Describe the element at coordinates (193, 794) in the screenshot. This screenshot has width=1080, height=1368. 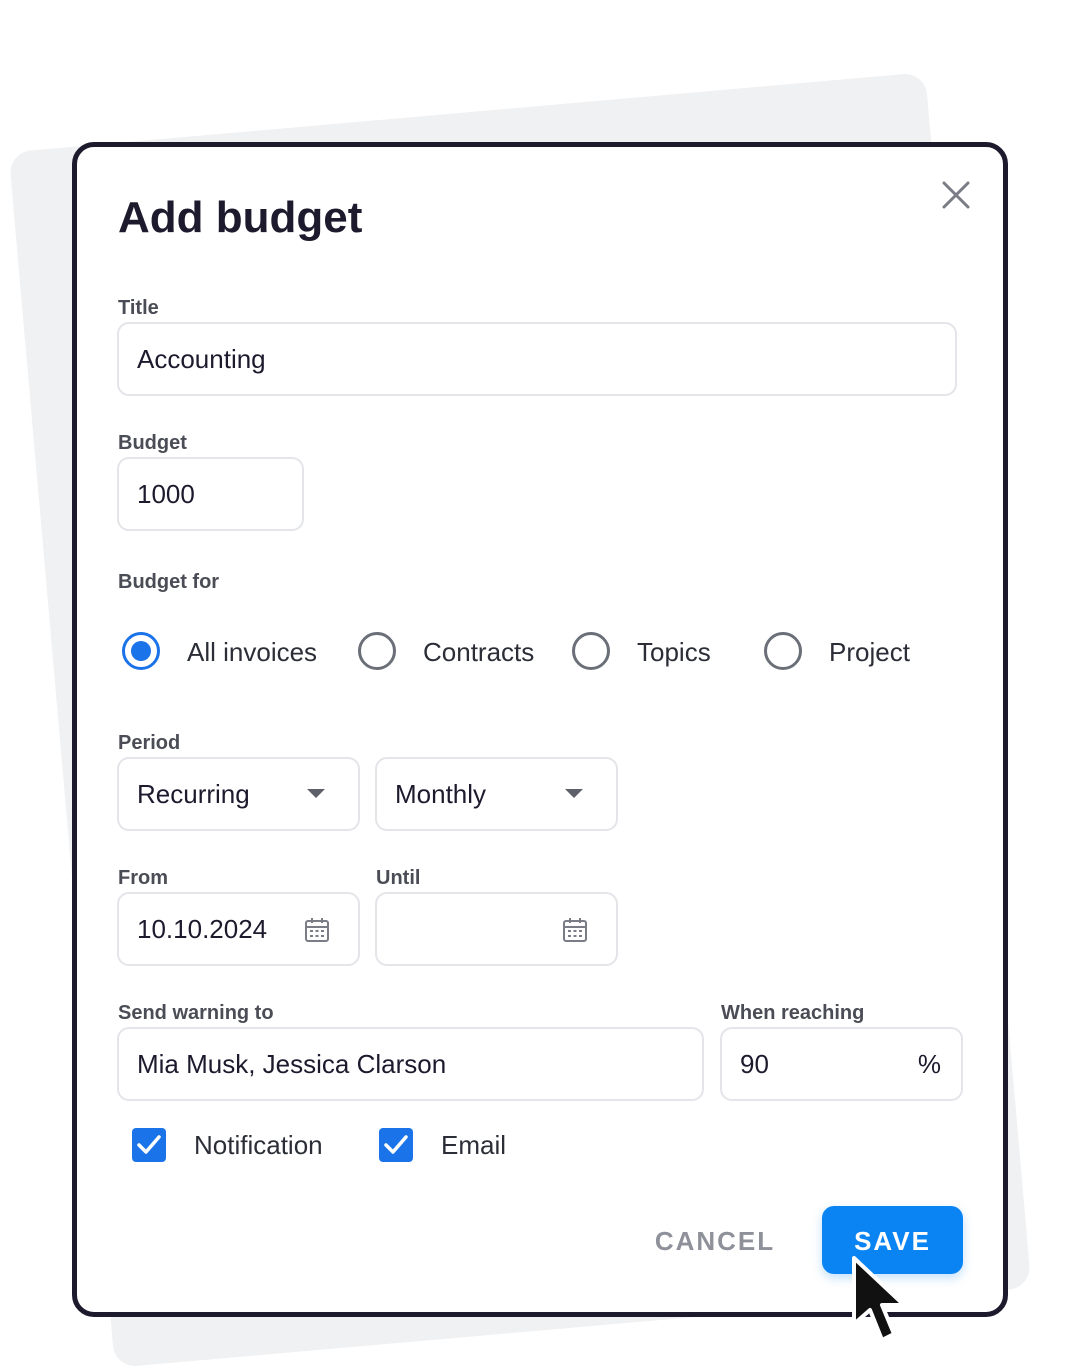
I see `period-type-value: Recurring` at that location.